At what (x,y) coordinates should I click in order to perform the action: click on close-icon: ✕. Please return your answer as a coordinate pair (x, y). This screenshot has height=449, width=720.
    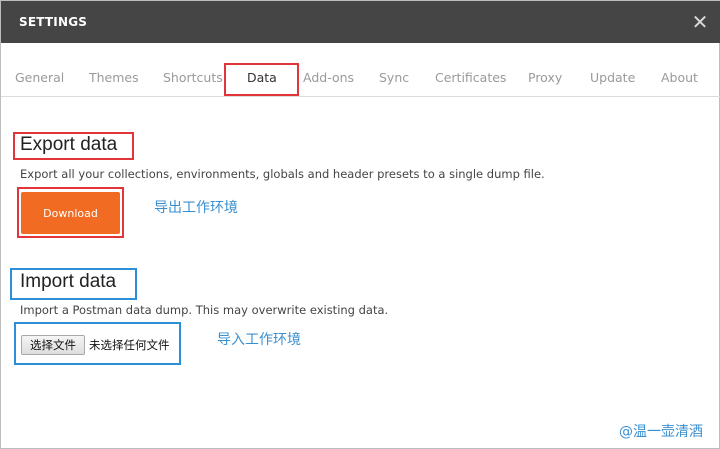
    Looking at the image, I should click on (700, 22).